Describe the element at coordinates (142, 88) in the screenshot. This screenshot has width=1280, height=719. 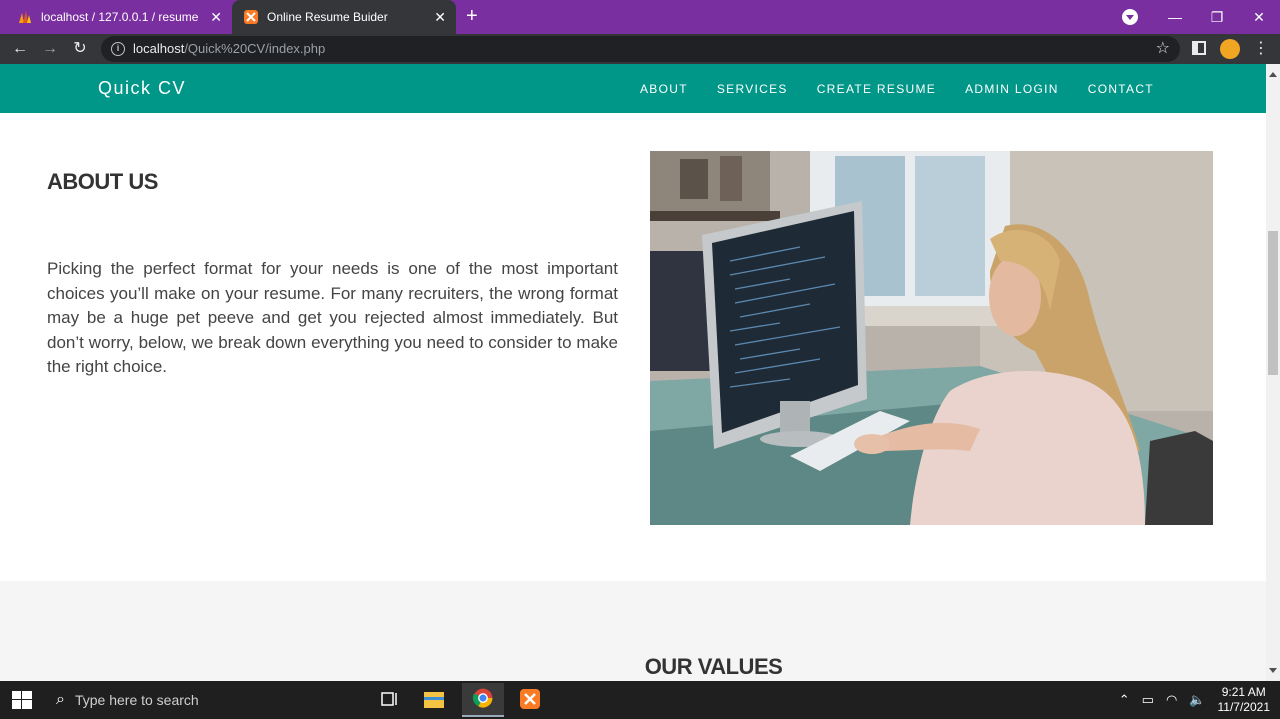
I see `site-brand: Quick CV` at that location.